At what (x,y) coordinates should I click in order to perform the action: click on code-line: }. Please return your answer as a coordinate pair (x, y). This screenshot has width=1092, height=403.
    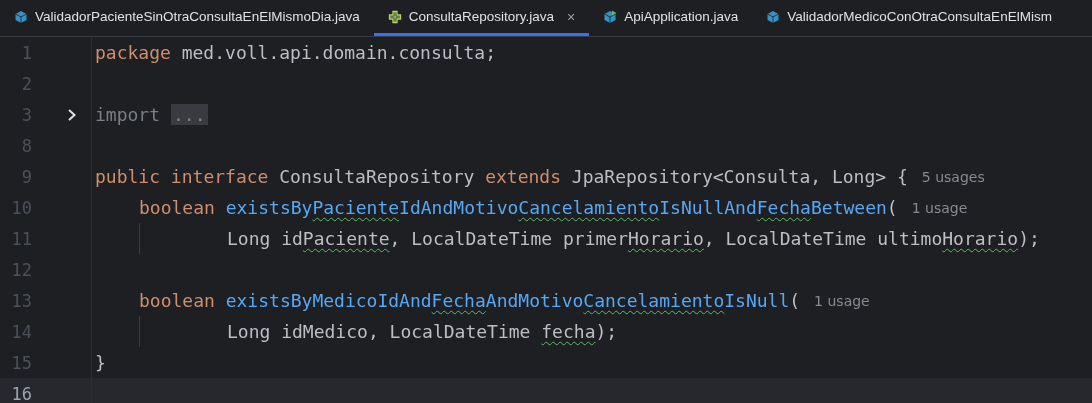
    Looking at the image, I should click on (100, 362).